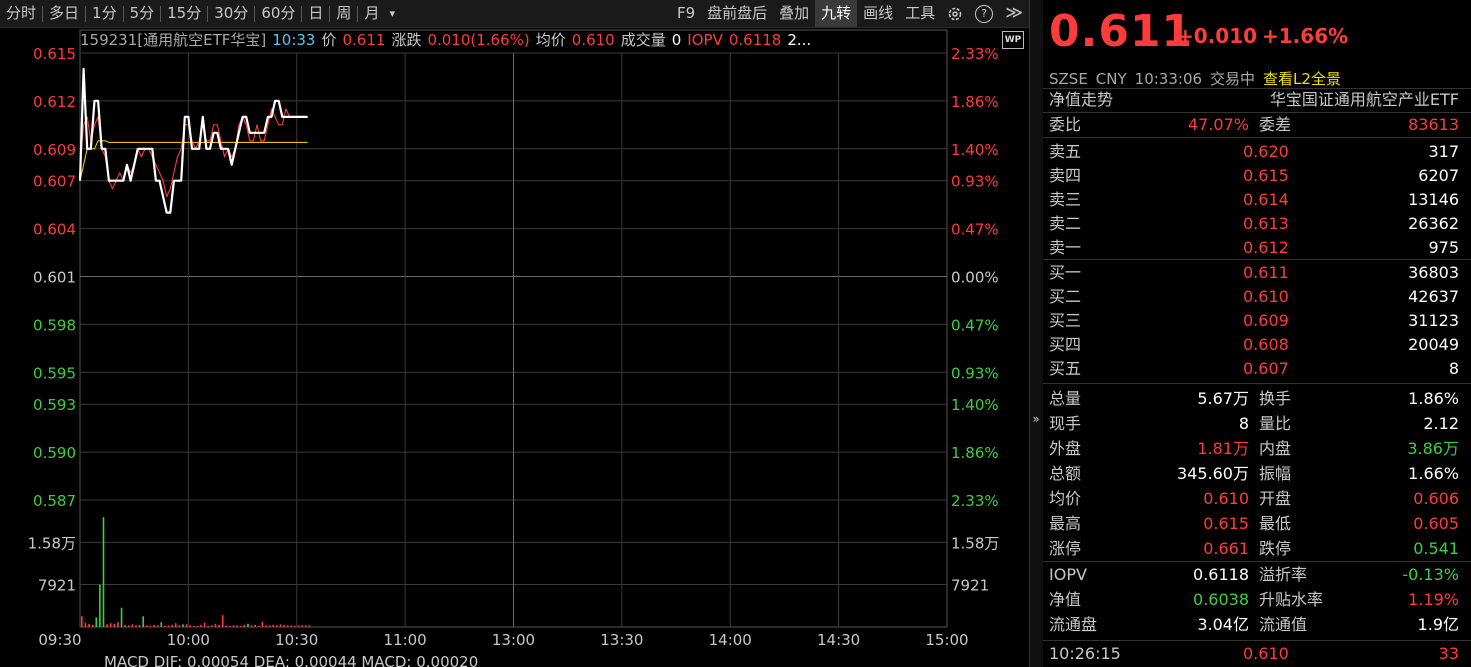 The image size is (1471, 667). I want to click on stat-label: 外盘, so click(1065, 448).